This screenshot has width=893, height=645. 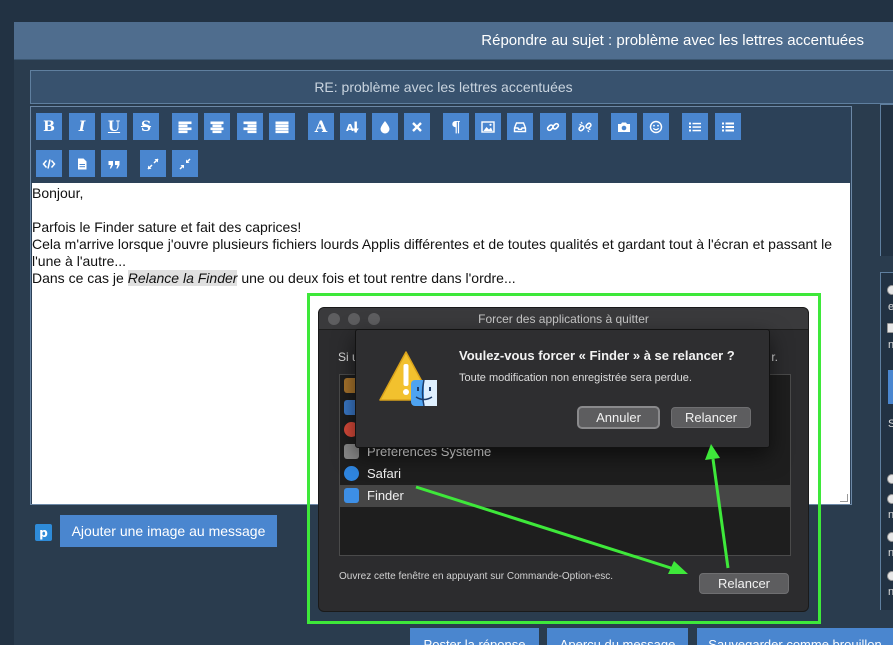 I want to click on subject-field: RE: problème avec les lettres accentuées, so click(x=461, y=87).